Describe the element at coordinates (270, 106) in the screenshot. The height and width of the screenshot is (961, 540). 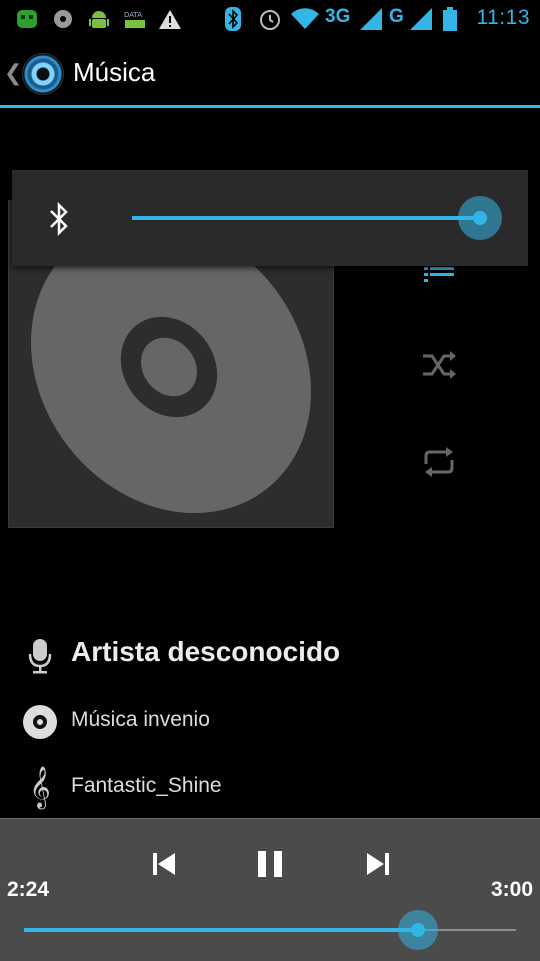
I see `action-bar-divider` at that location.